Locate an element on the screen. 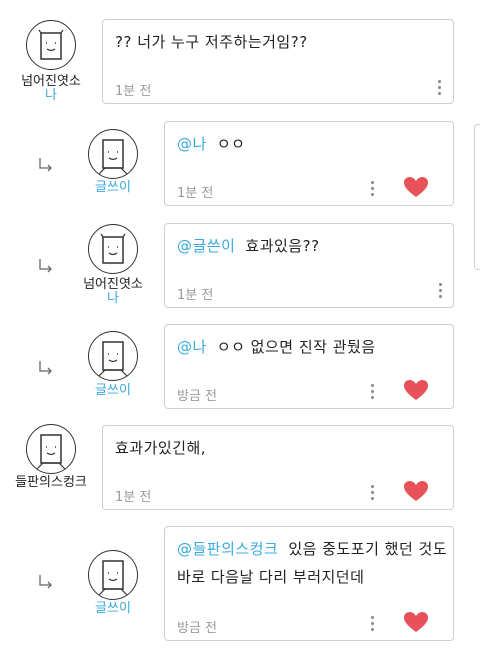 Image resolution: width=480 pixels, height=652 pixels. scrollbar is located at coordinates (477, 197).